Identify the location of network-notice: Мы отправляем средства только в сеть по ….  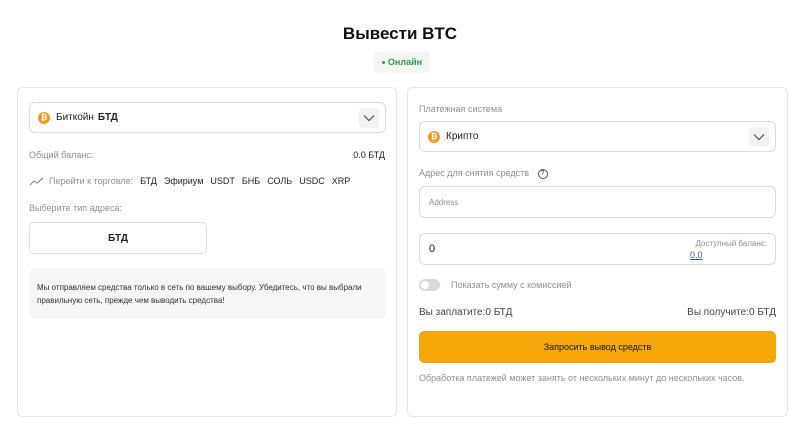
(207, 293).